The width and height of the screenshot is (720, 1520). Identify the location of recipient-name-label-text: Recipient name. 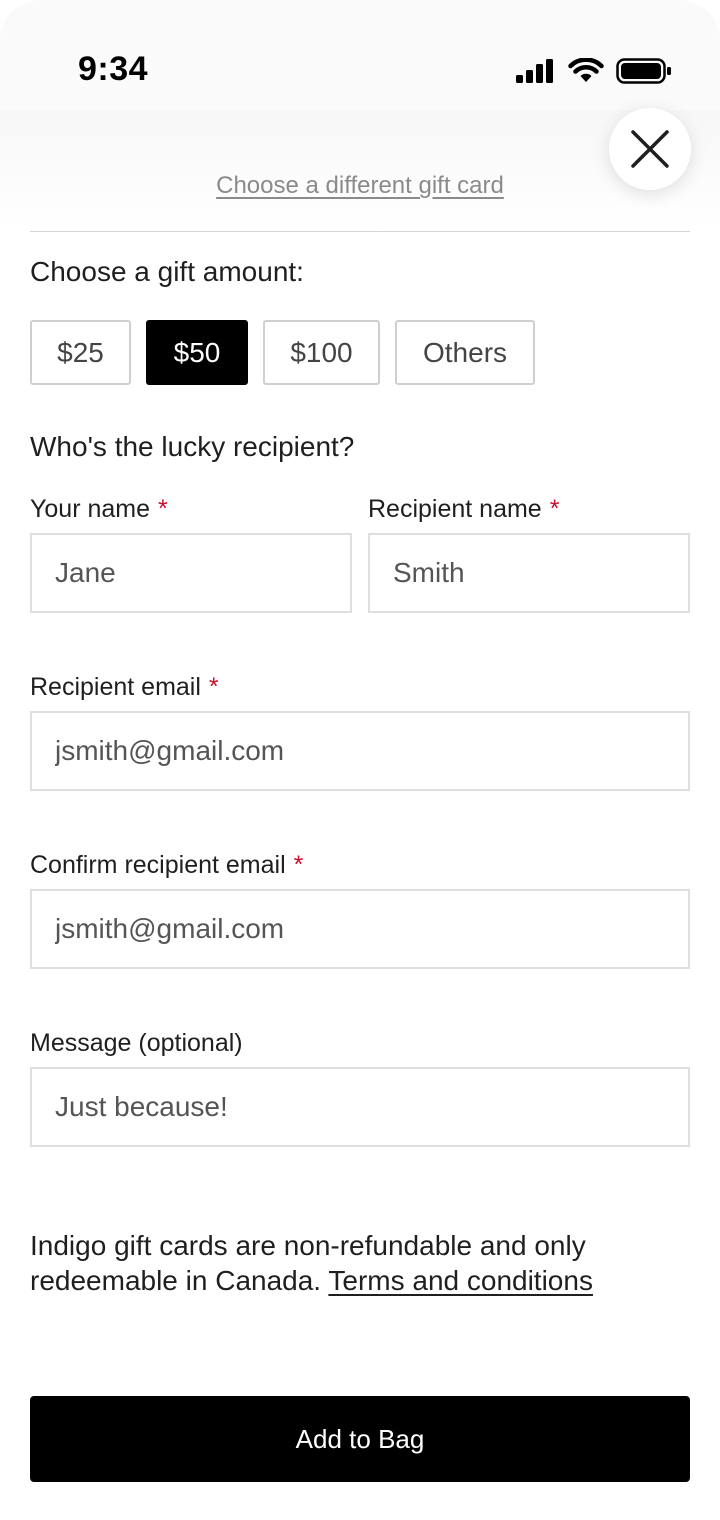
(455, 509).